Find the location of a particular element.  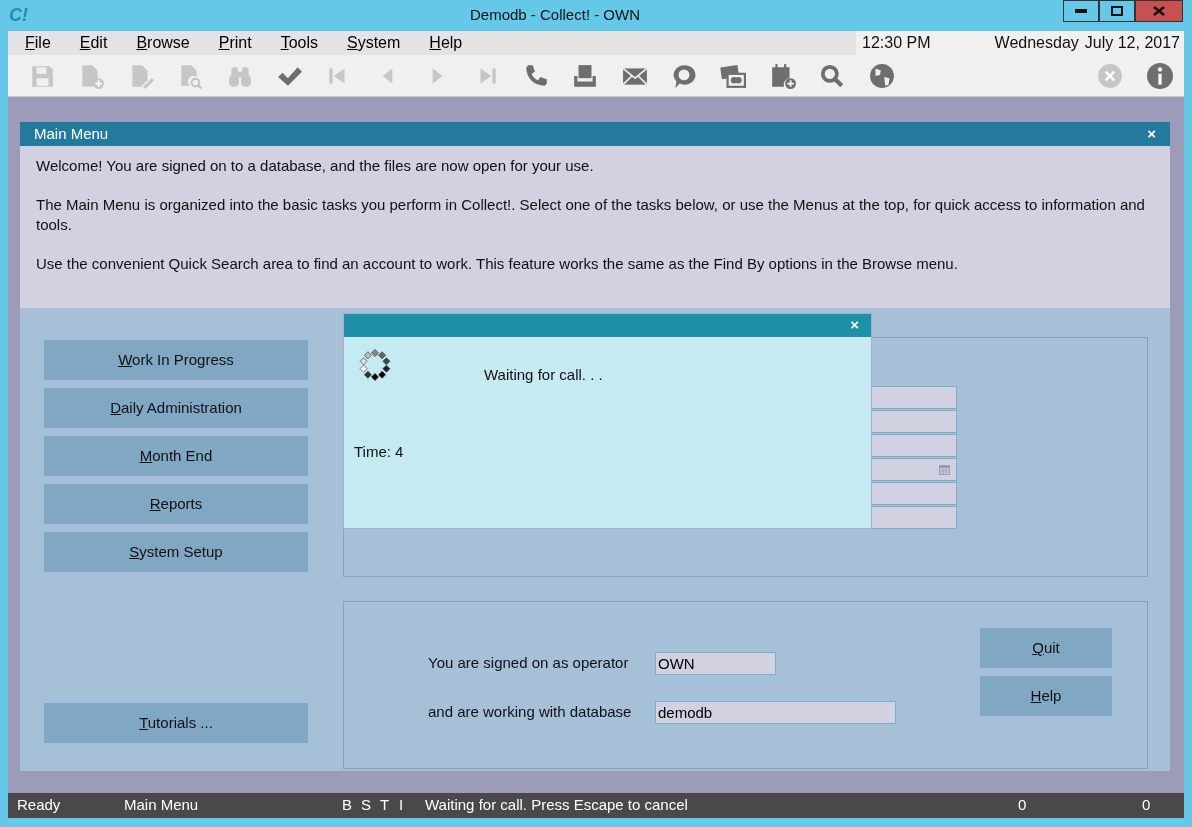

intro-paragraph: Use the convenient Quick Search area to find an account to work. This feature works the same as the Find By options in the Browse menu. is located at coordinates (497, 264).